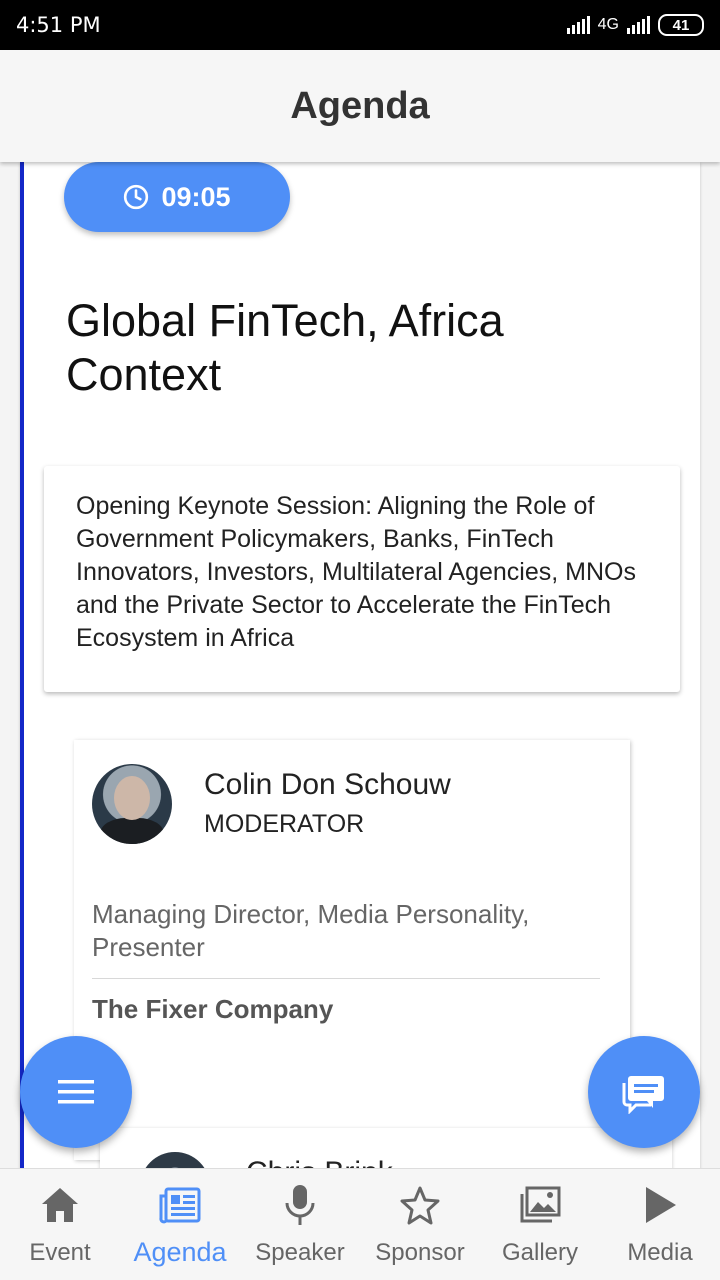  I want to click on nav-item-agenda: Agenda, so click(180, 1224).